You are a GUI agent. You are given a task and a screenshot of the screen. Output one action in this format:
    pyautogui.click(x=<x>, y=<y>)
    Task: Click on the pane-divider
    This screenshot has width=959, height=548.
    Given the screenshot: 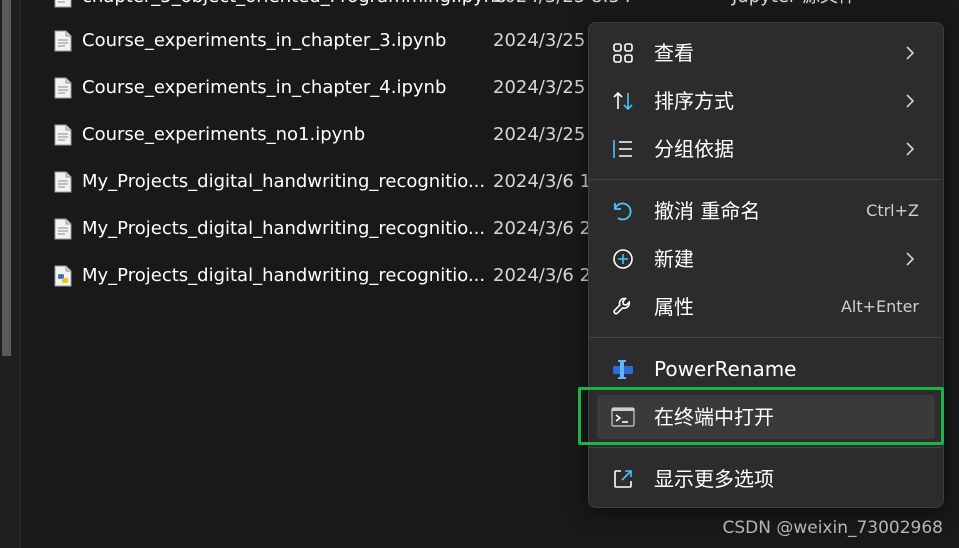 What is the action you would take?
    pyautogui.click(x=20, y=274)
    